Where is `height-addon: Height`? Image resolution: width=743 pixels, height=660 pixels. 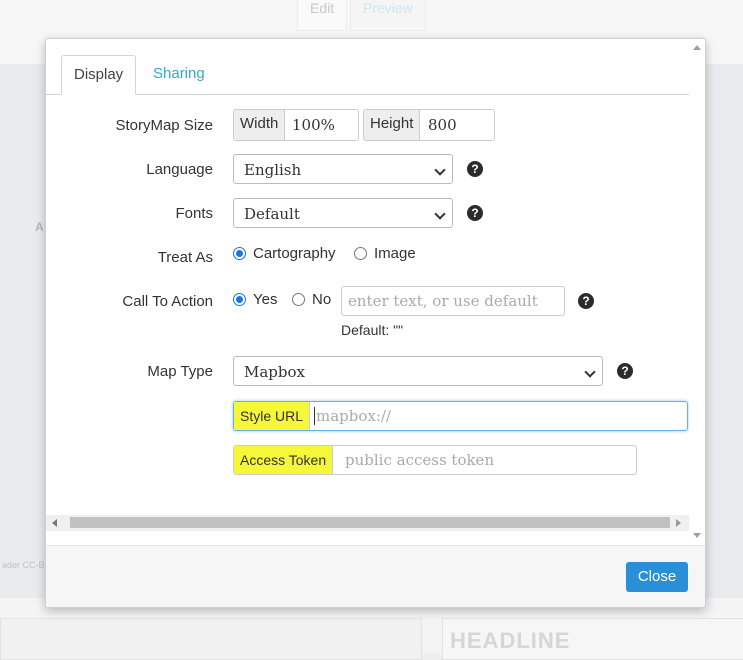
height-addon: Height is located at coordinates (392, 125).